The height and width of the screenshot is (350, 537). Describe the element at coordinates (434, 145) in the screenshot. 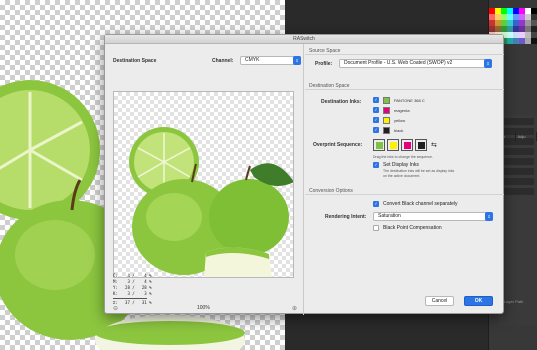

I see `drag-hand-icon: ⇆` at that location.